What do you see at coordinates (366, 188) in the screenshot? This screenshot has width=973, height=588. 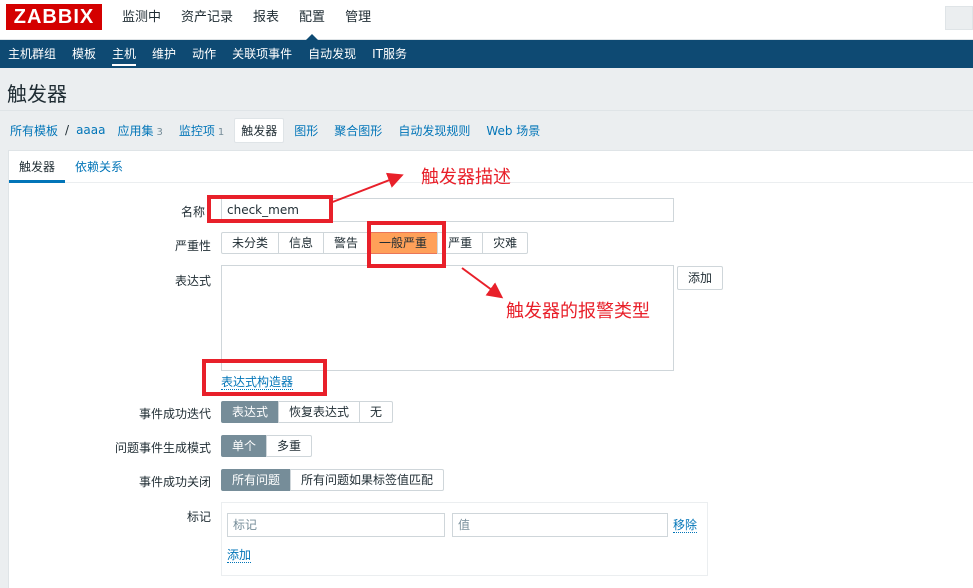 I see `annotation-arrow-name` at bounding box center [366, 188].